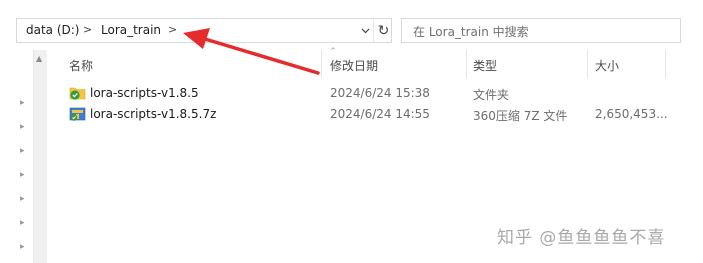 Image resolution: width=703 pixels, height=263 pixels. What do you see at coordinates (131, 30) in the screenshot?
I see `breadcrumb-lora-train: Lora_train` at bounding box center [131, 30].